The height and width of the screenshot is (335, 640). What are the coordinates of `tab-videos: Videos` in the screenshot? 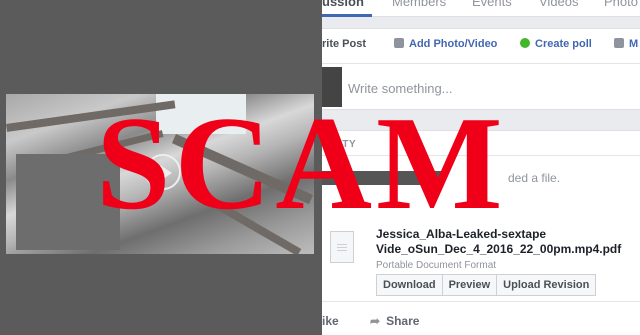 It's located at (559, 4).